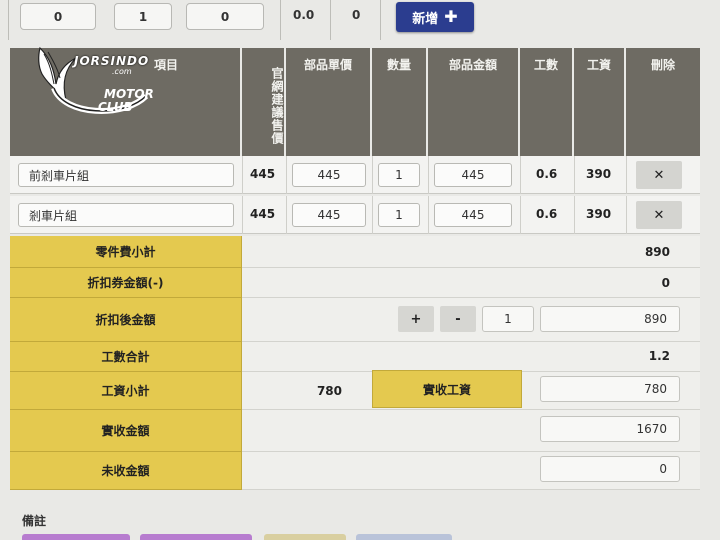  Describe the element at coordinates (508, 319) in the screenshot. I see `multiplier-field: 1` at that location.